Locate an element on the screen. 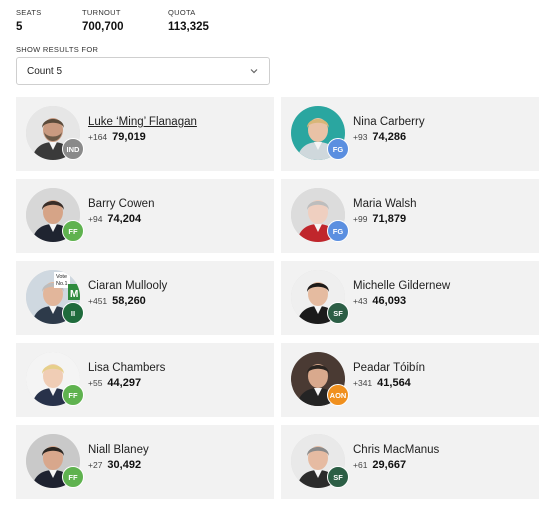 The image size is (550, 505). candidate-card: AON Peadar Tóibín +341 41,564 is located at coordinates (410, 380).